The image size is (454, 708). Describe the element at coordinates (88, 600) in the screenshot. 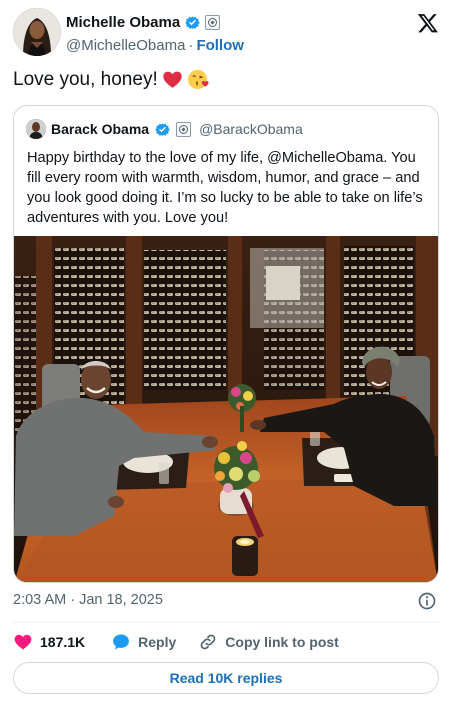

I see `post-timestamp: 2:03 AM · Jan 18, 2025` at that location.